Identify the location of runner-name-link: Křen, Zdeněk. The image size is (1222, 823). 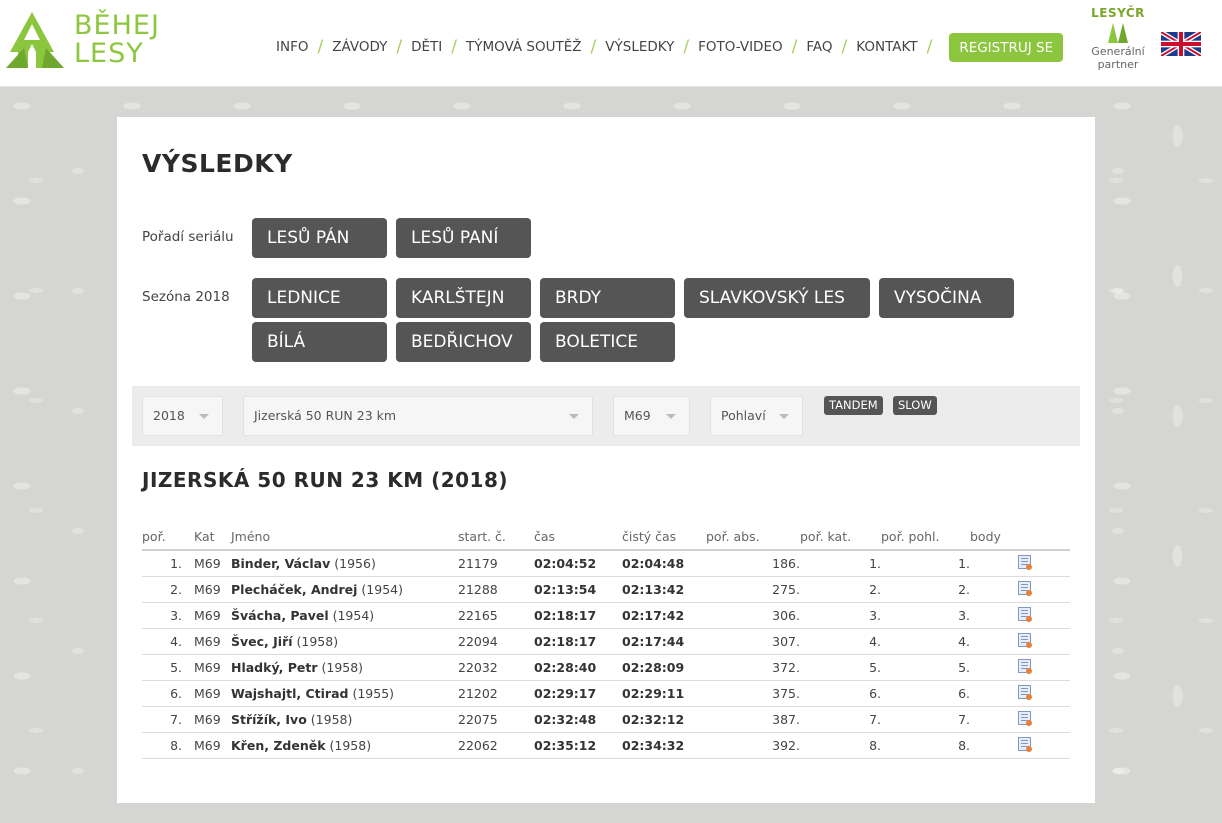
(278, 745).